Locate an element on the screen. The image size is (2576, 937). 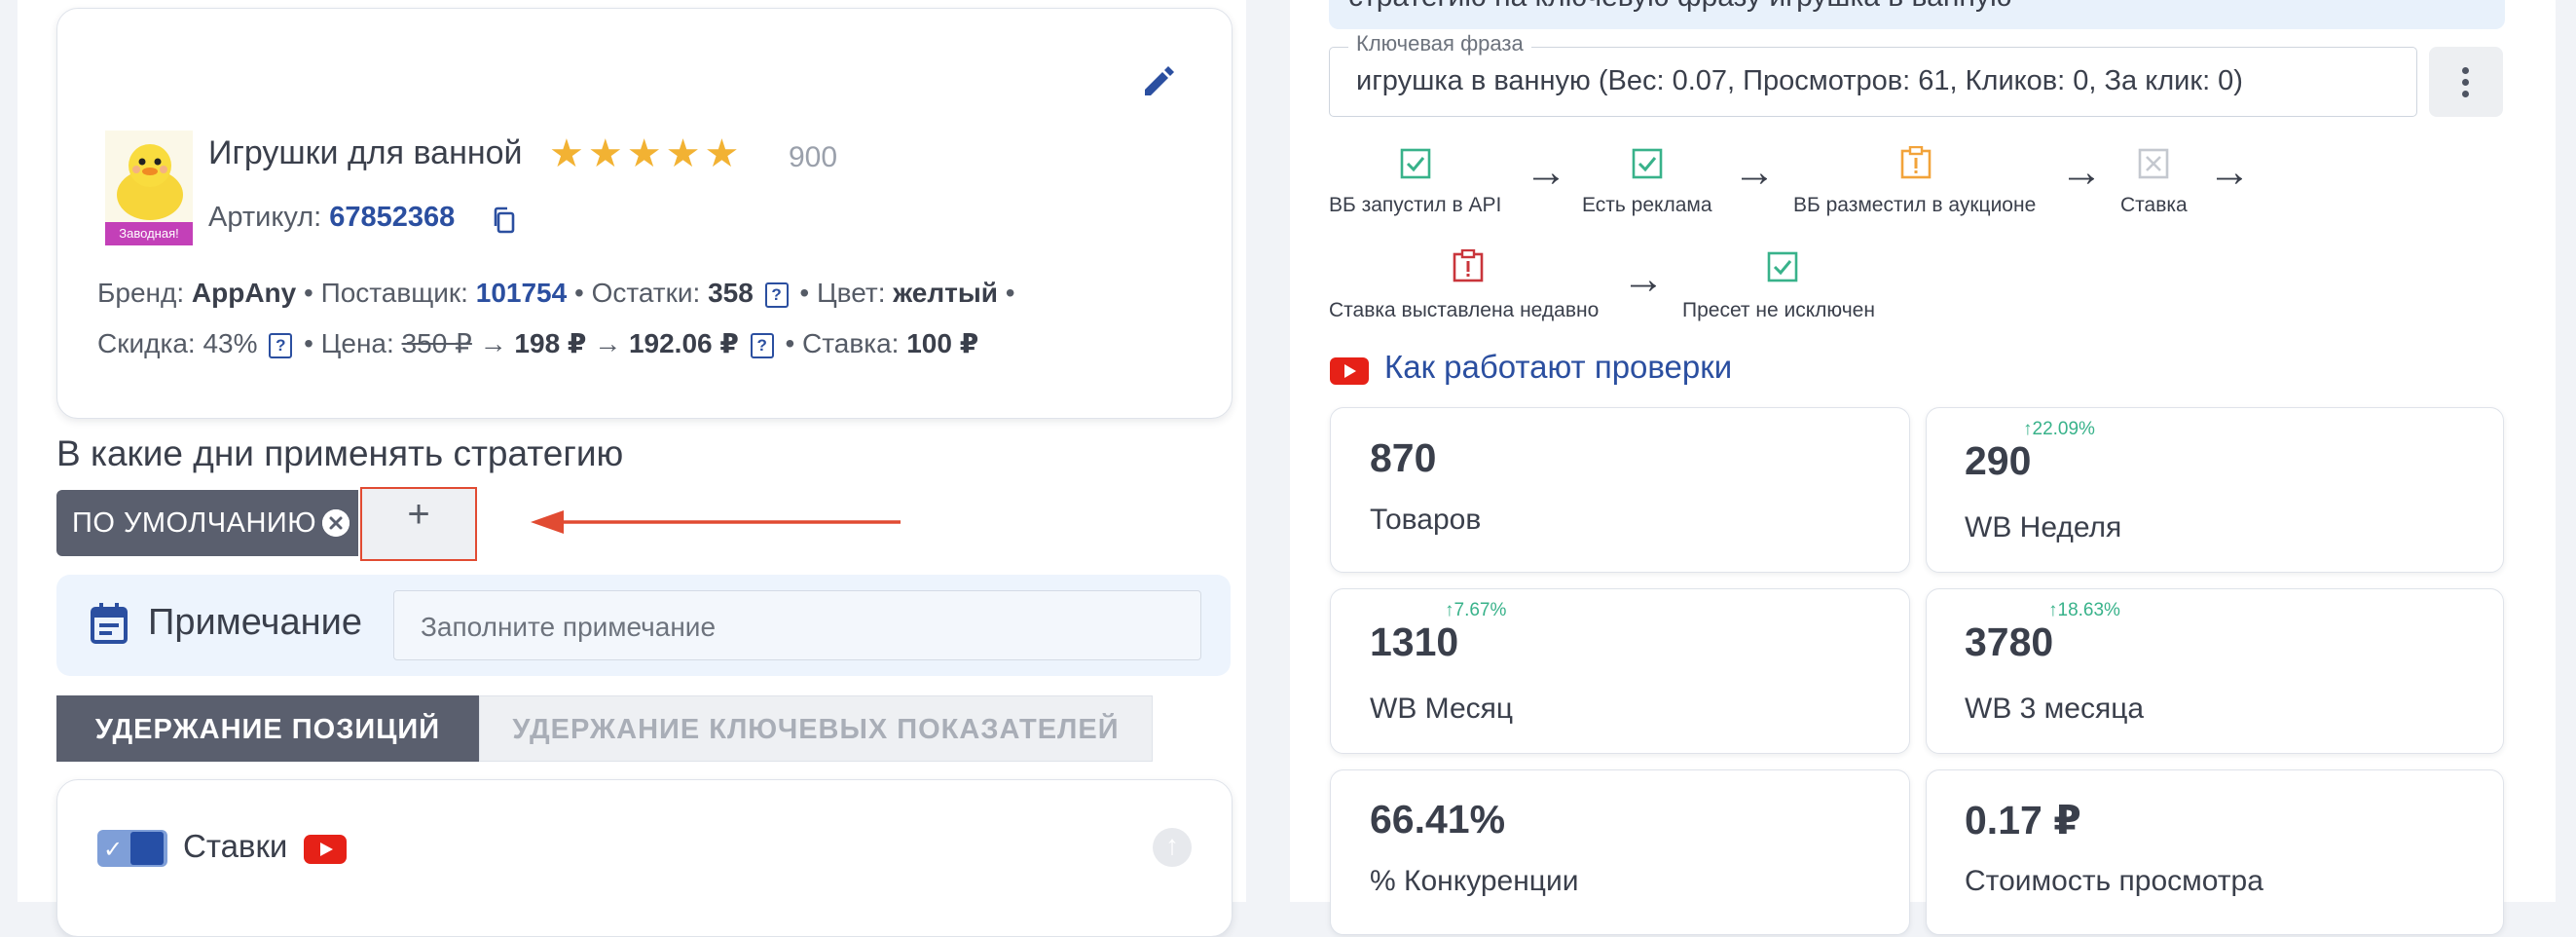
check-label: Ставка is located at coordinates (2154, 205).